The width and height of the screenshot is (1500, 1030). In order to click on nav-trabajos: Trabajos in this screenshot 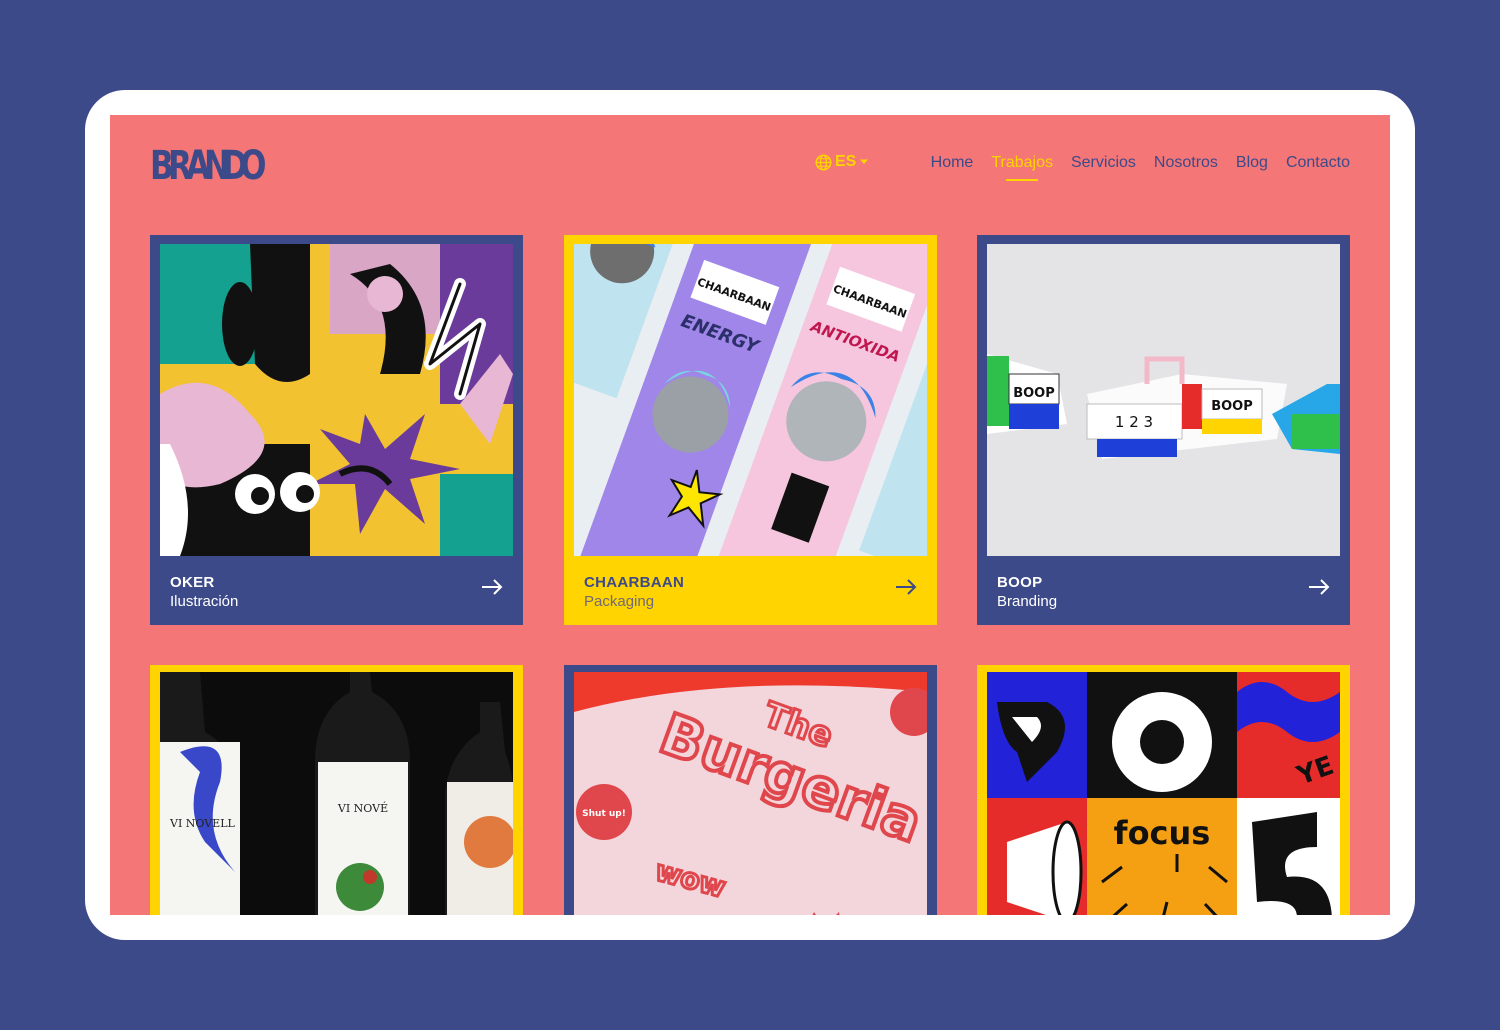, I will do `click(1022, 163)`.